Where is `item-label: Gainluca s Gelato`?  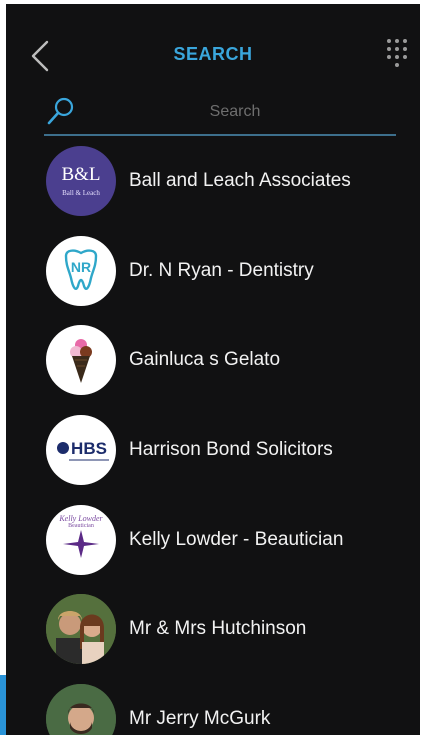 item-label: Gainluca s Gelato is located at coordinates (205, 360).